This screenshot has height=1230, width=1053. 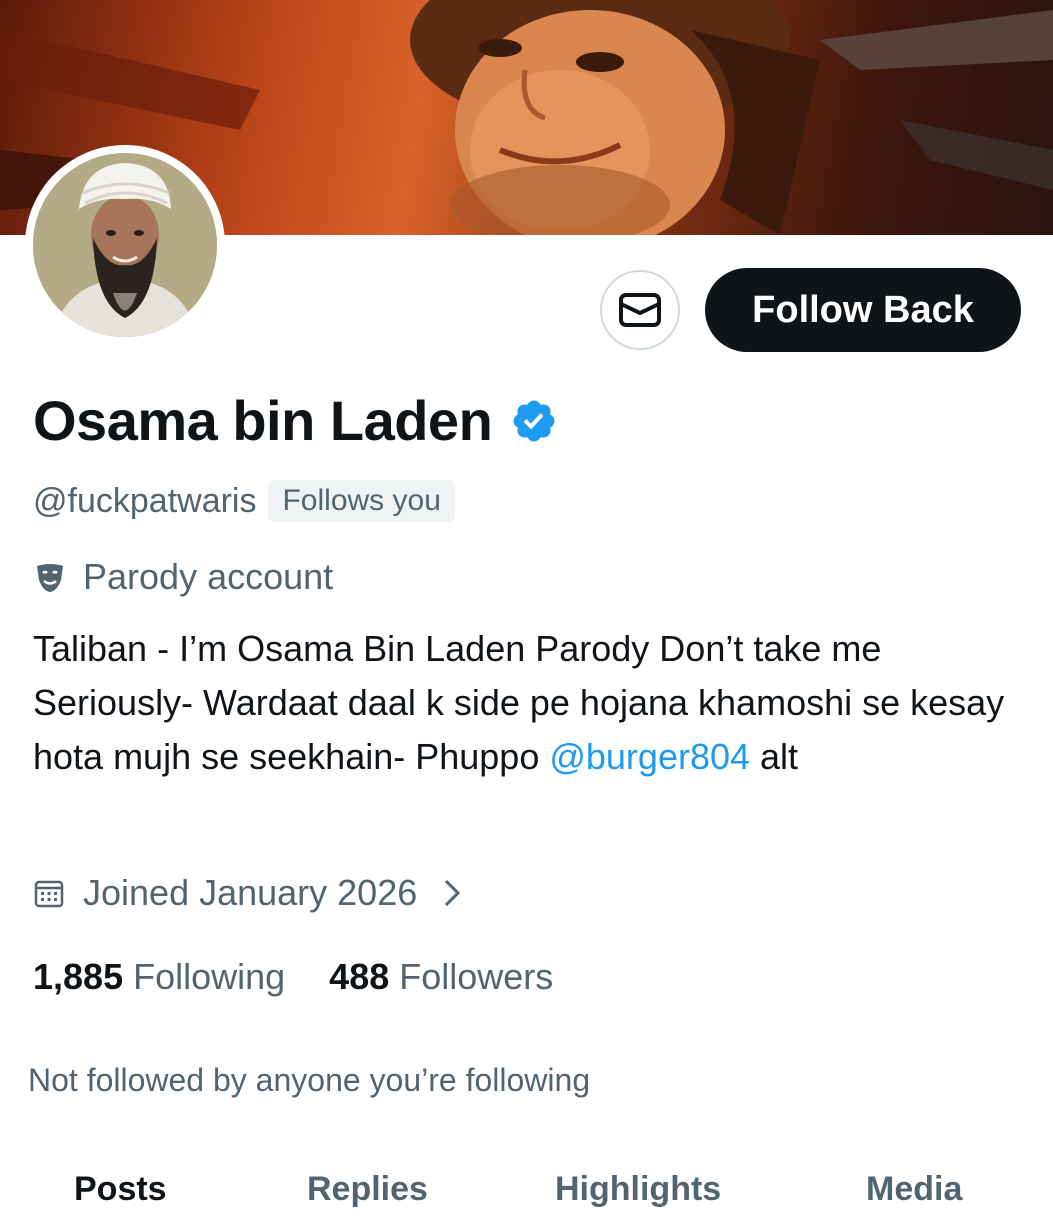 What do you see at coordinates (49, 894) in the screenshot?
I see `calendar-icon` at bounding box center [49, 894].